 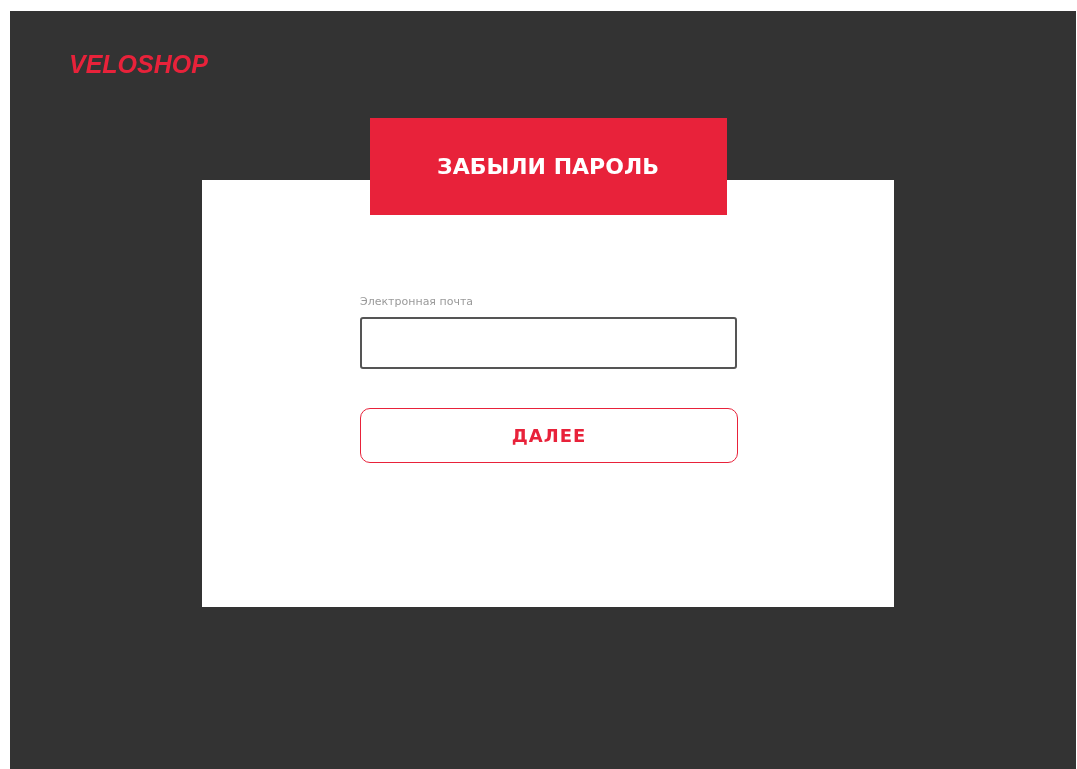 What do you see at coordinates (417, 302) in the screenshot?
I see `field-label: Электронная почта` at bounding box center [417, 302].